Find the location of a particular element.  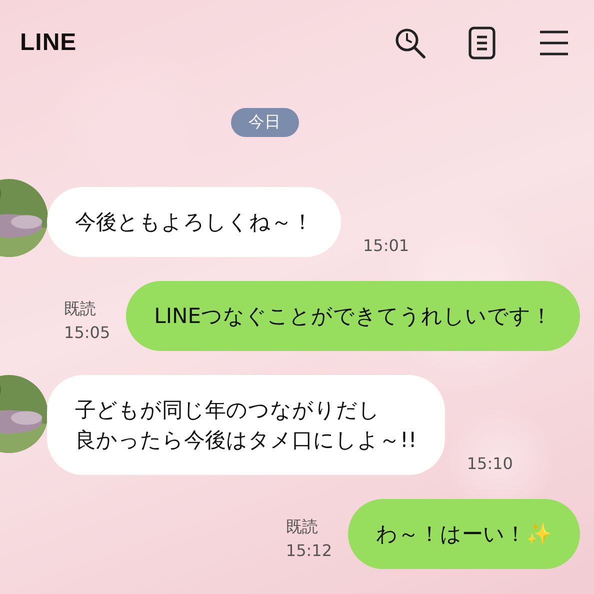

message-text: 子どもが同じ年のつながりだし is located at coordinates (228, 410).